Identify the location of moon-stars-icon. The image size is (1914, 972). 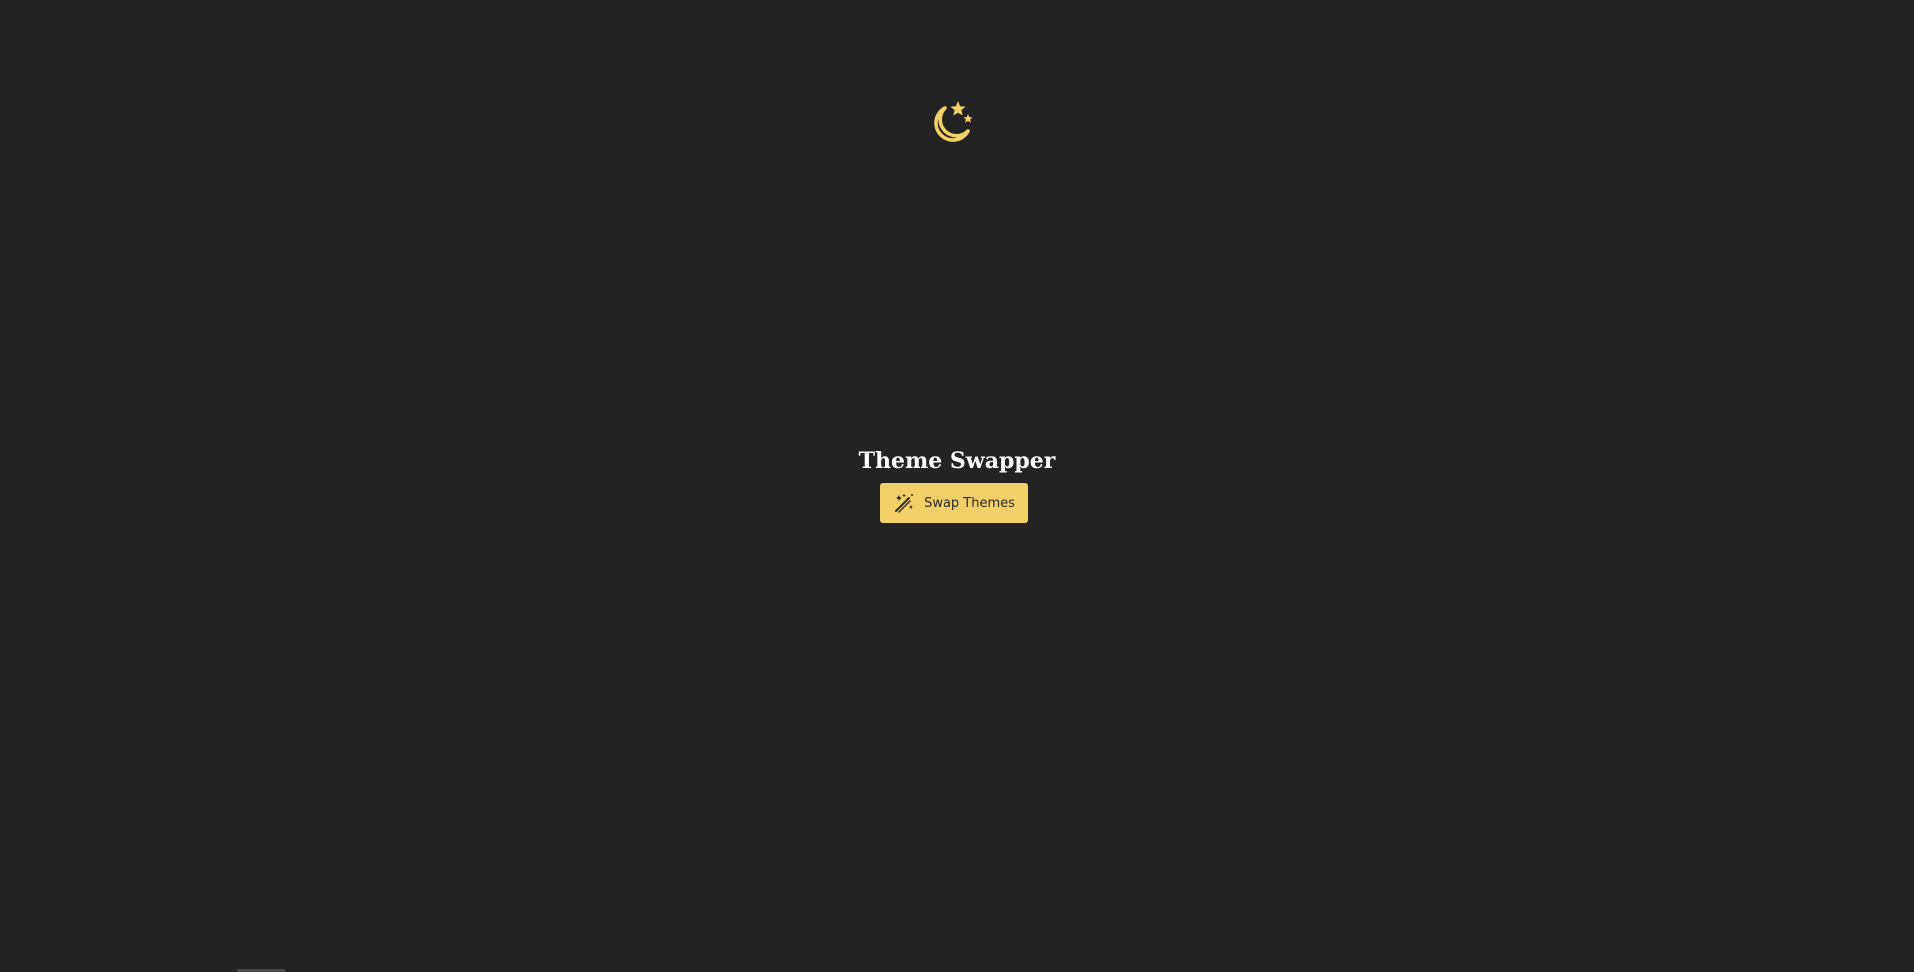
(952, 122).